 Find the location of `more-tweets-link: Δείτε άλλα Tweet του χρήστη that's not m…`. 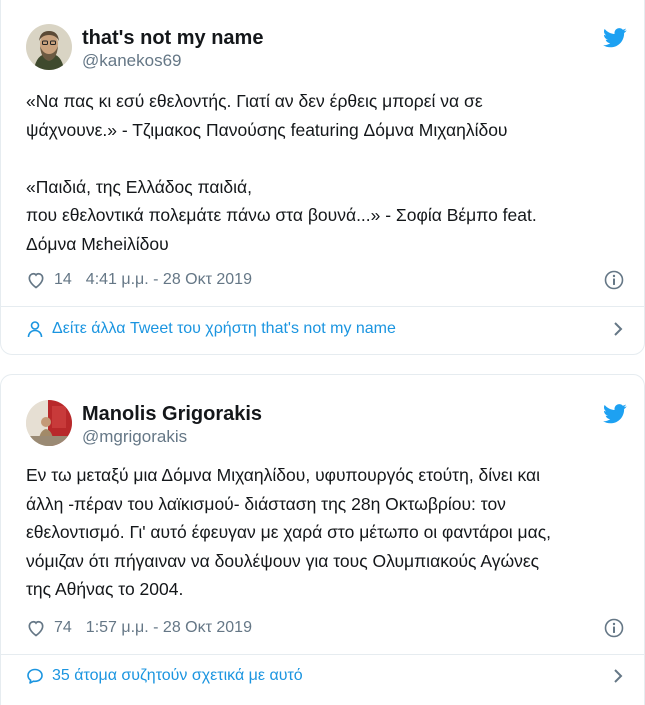

more-tweets-link: Δείτε άλλα Tweet του χρήστη that's not m… is located at coordinates (325, 329).